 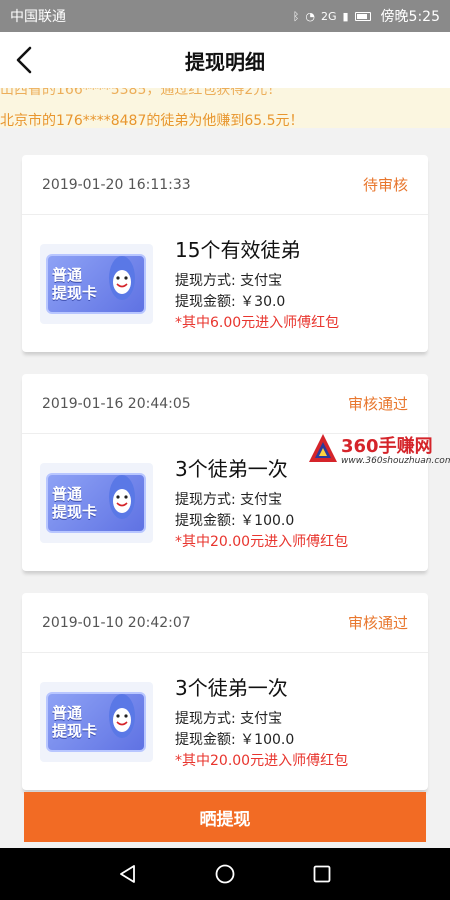 What do you see at coordinates (225, 404) in the screenshot?
I see `record-header: 2019-01-16 20:44:05 审核通过` at bounding box center [225, 404].